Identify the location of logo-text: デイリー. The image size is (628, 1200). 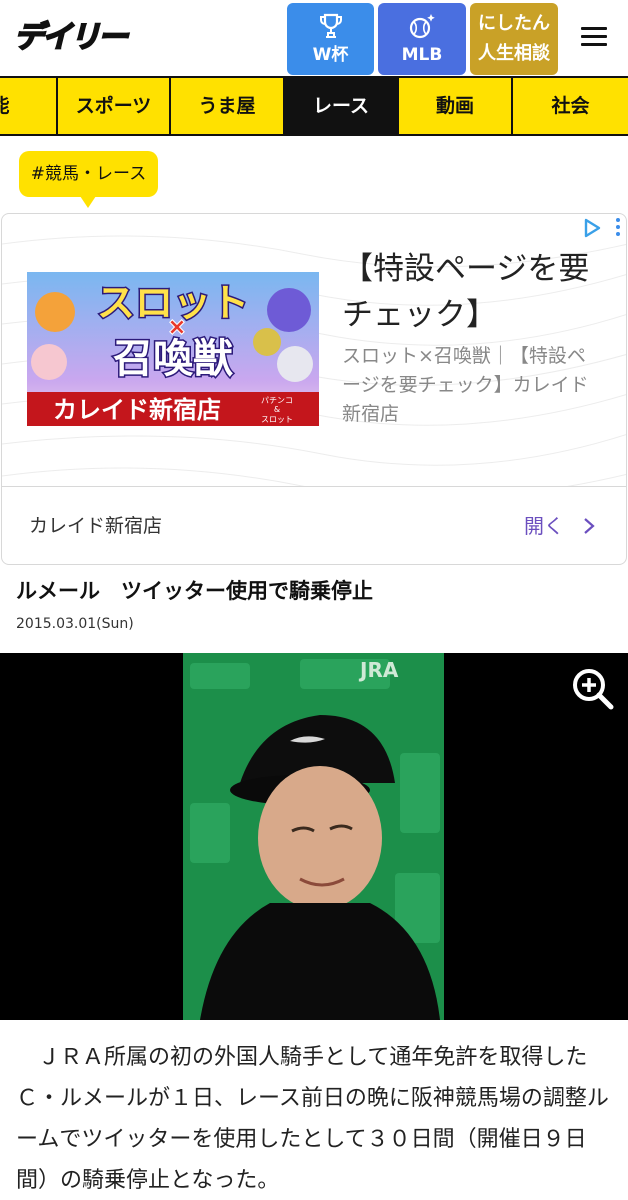
(71, 37).